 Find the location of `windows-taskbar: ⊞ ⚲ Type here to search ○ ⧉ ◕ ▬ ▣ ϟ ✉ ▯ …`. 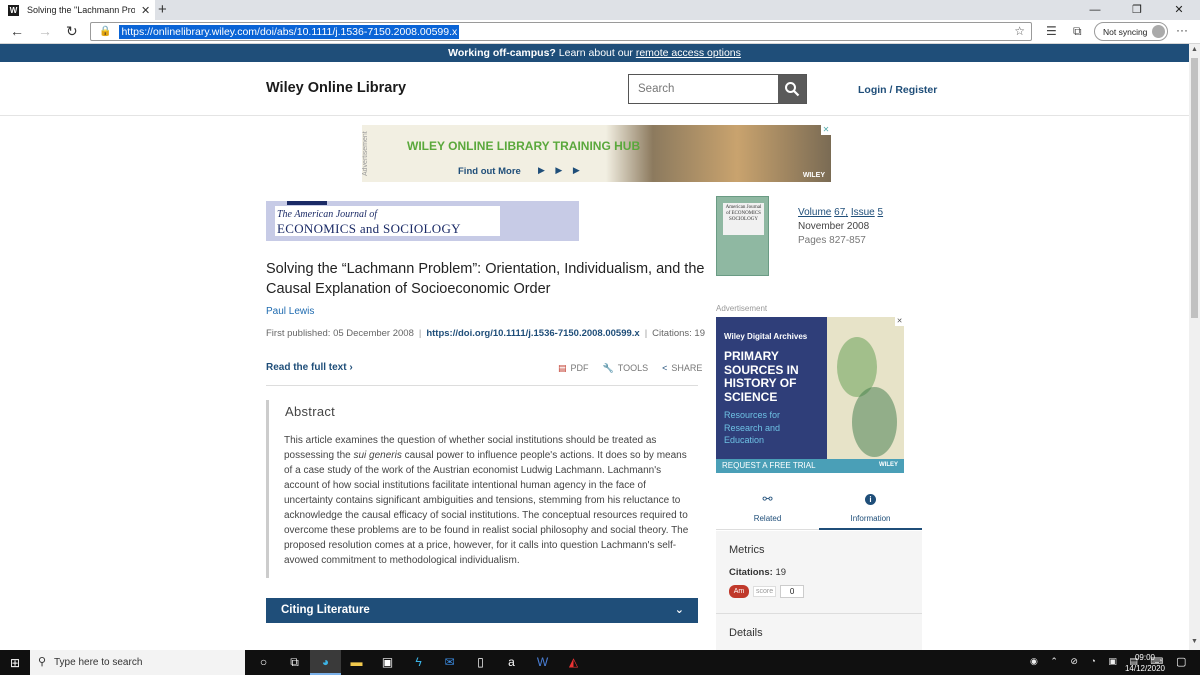

windows-taskbar: ⊞ ⚲ Type here to search ○ ⧉ ◕ ▬ ▣ ϟ ✉ ▯ … is located at coordinates (600, 662).